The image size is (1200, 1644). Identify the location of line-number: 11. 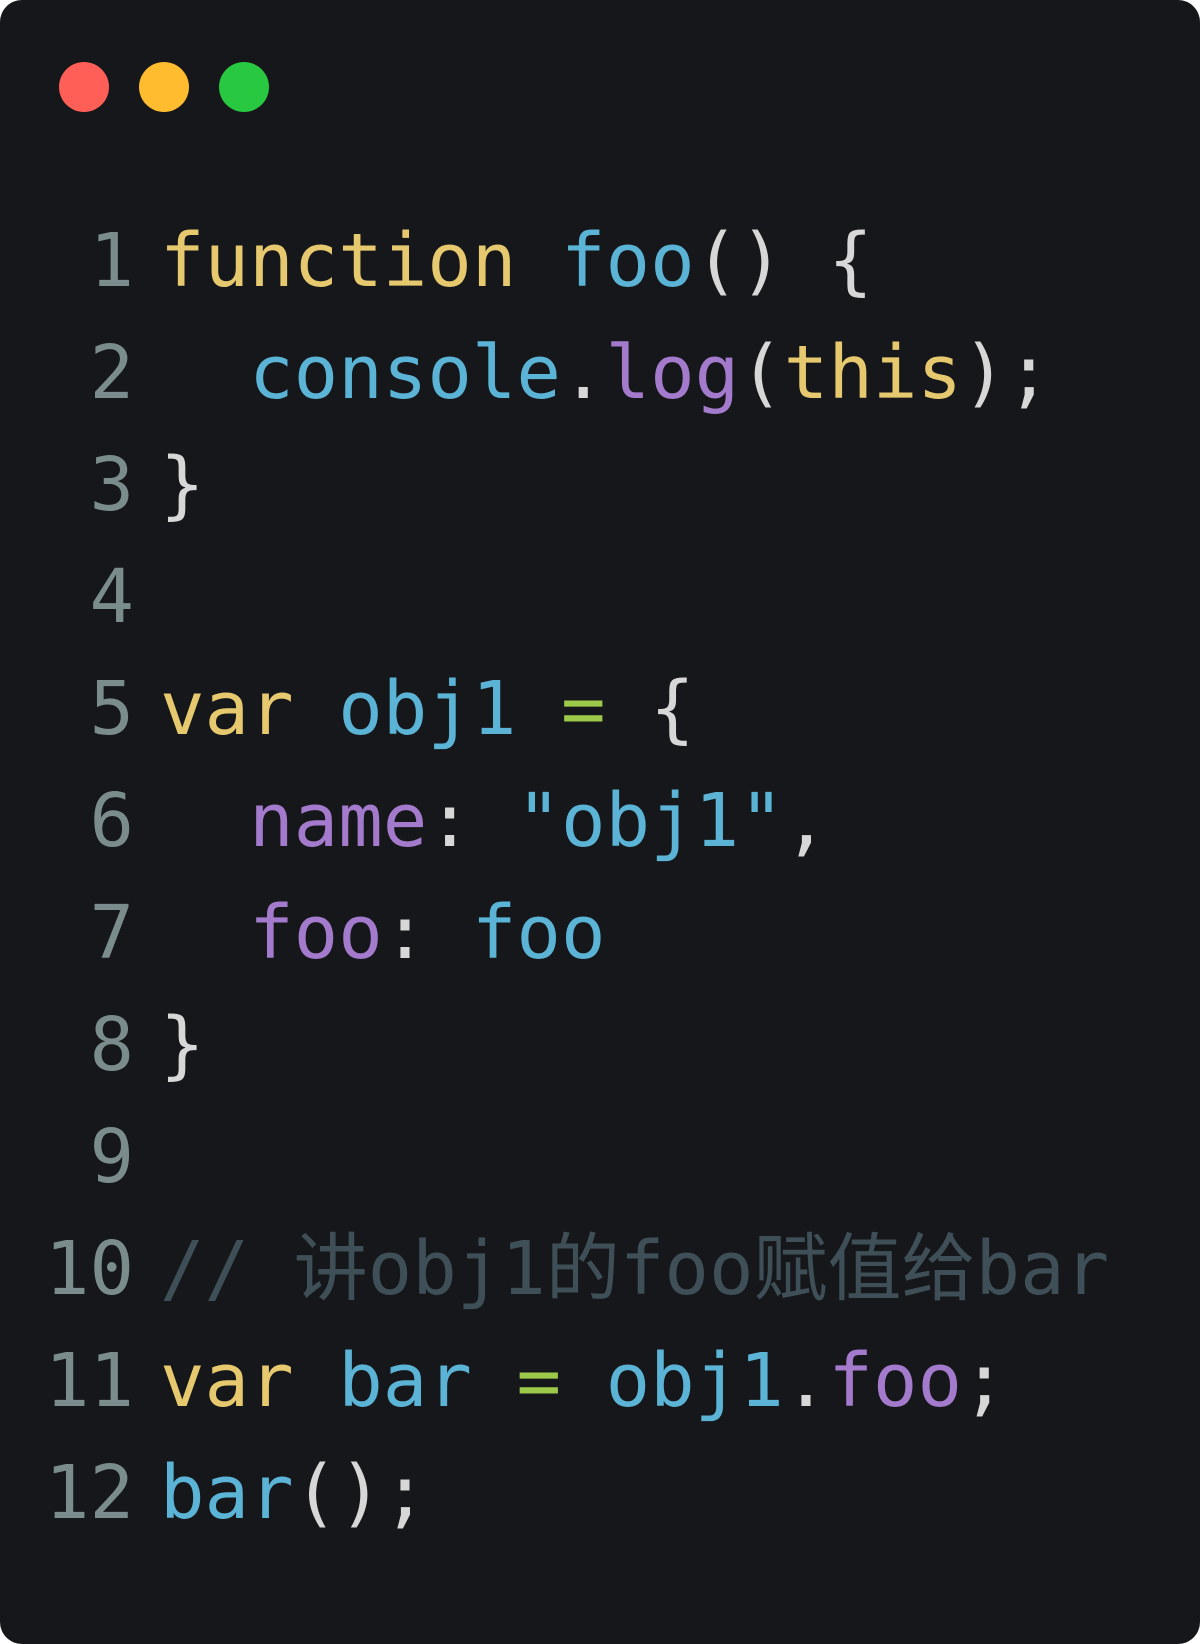
(89, 1381).